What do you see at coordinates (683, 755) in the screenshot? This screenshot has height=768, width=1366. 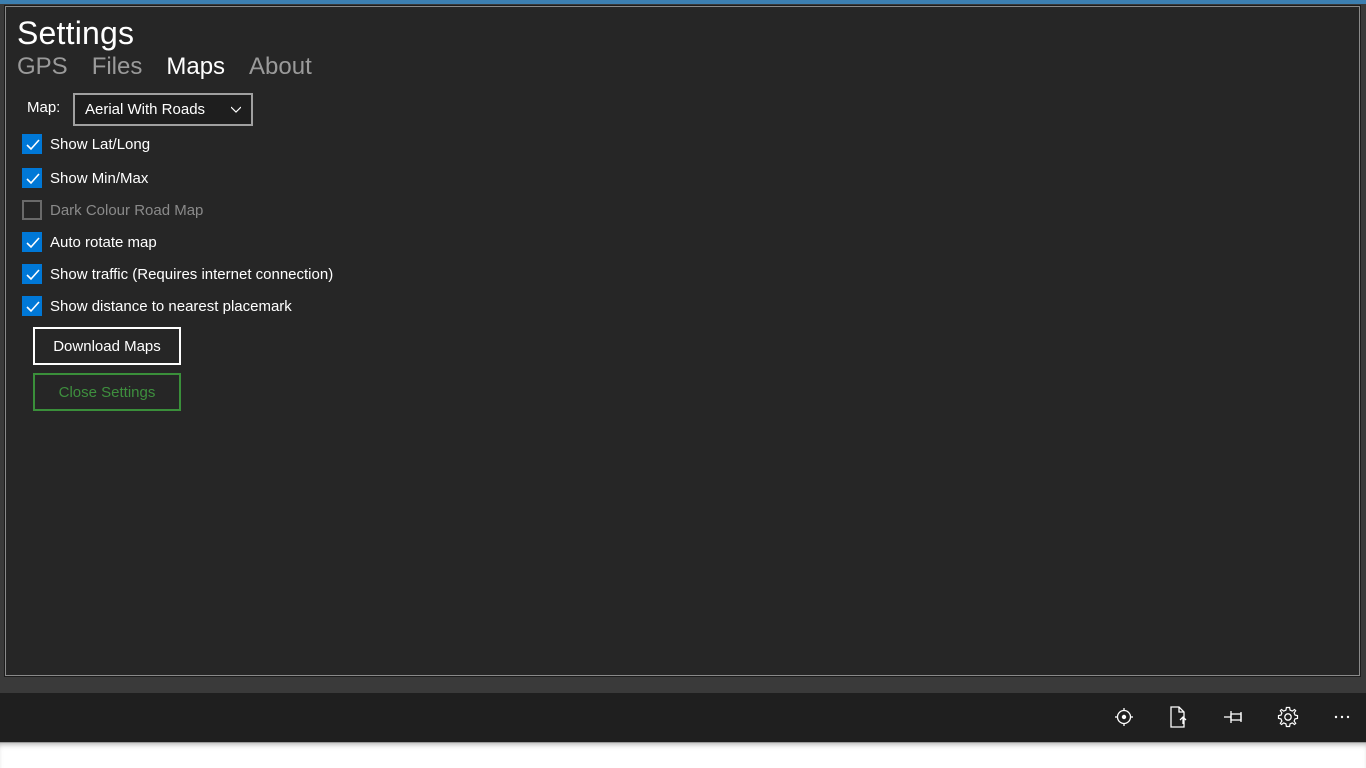 I see `window-bottom-edge` at bounding box center [683, 755].